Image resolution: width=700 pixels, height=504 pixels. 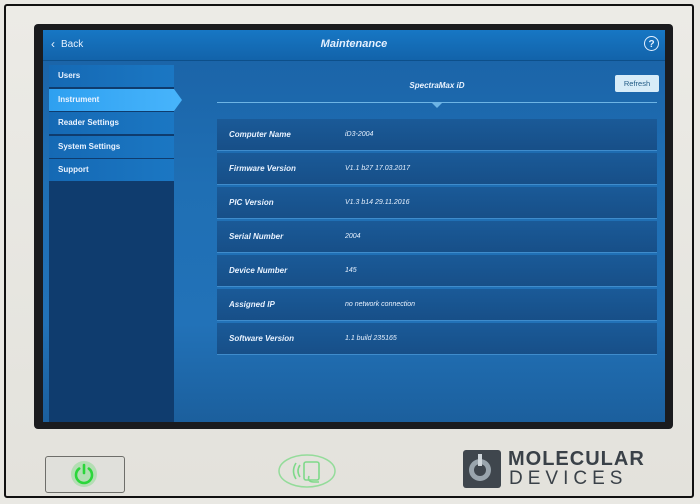 What do you see at coordinates (437, 203) in the screenshot?
I see `info-row-pic-version: PIC Version V1.3 b14 29.11.2016` at bounding box center [437, 203].